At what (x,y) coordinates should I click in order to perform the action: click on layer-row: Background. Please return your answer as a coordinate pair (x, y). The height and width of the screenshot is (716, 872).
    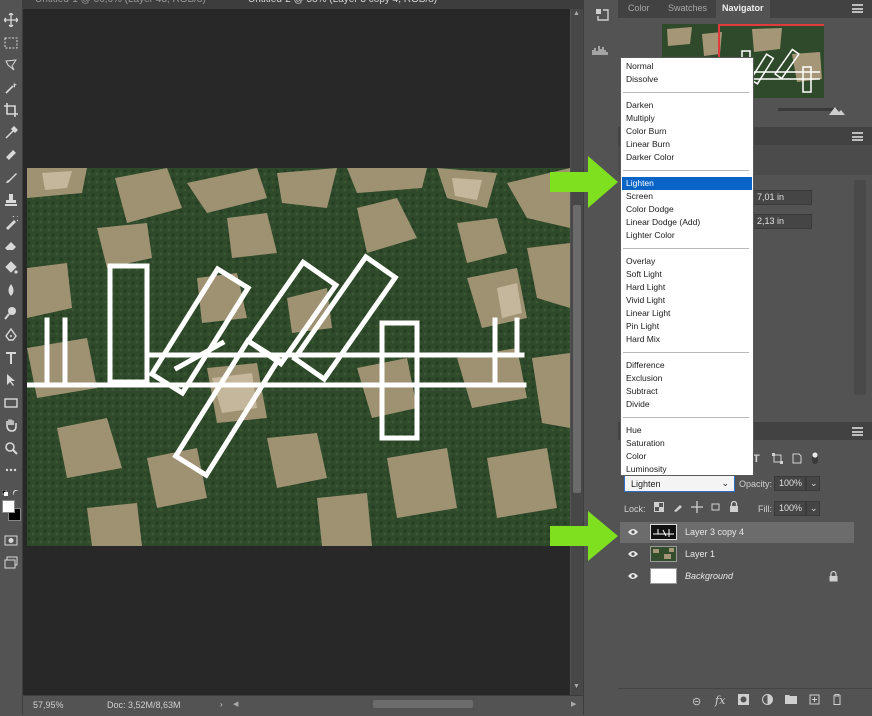
    Looking at the image, I should click on (737, 576).